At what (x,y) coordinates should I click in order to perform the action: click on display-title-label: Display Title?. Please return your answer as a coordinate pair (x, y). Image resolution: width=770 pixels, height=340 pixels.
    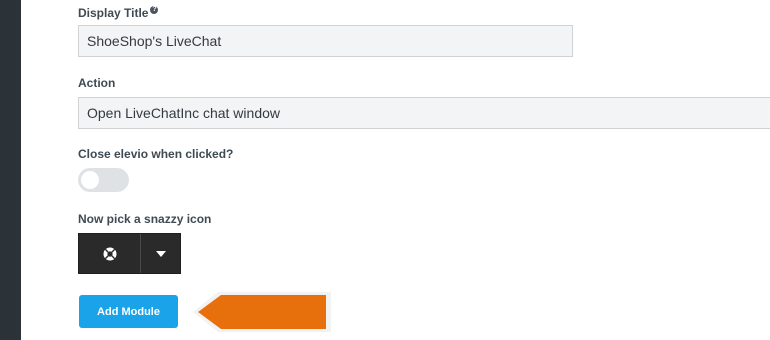
    Looking at the image, I should click on (118, 13).